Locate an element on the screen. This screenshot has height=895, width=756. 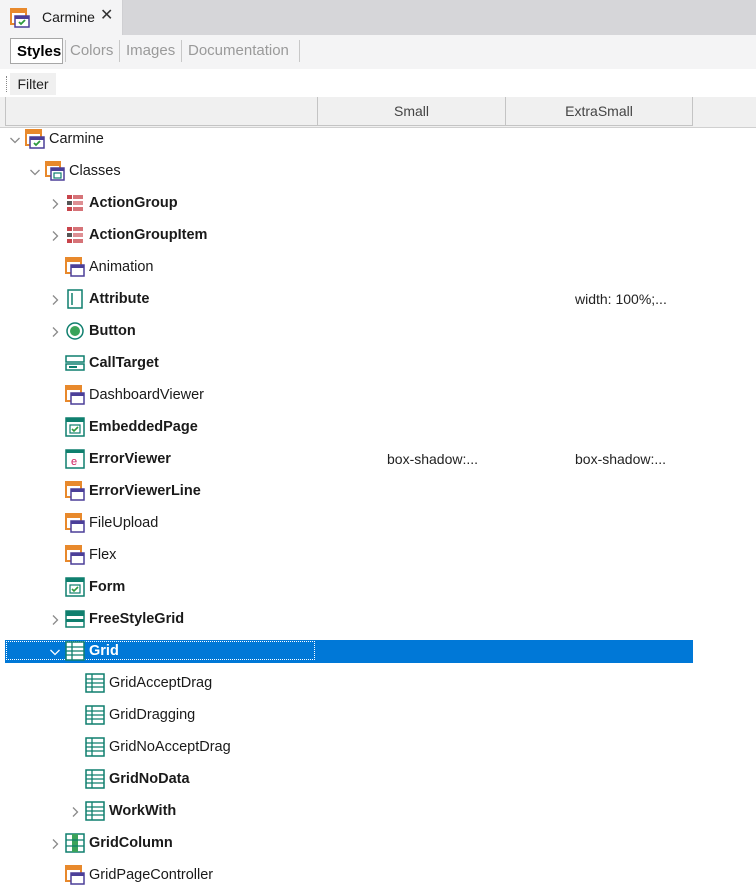
tree-row-label: Button is located at coordinates (112, 331).